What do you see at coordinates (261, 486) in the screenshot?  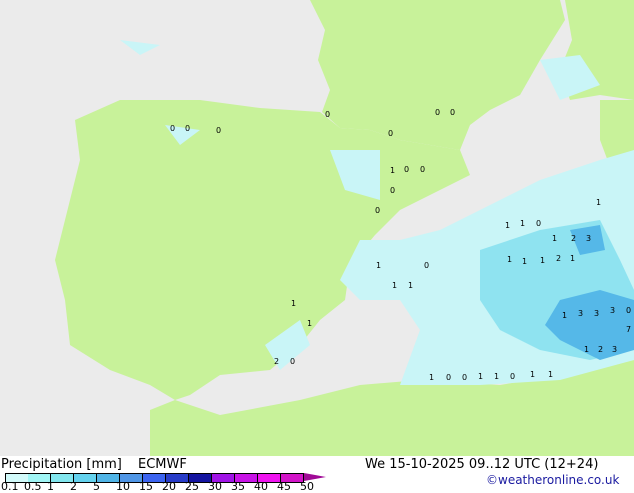 I see `scale-tick-label: 40` at bounding box center [261, 486].